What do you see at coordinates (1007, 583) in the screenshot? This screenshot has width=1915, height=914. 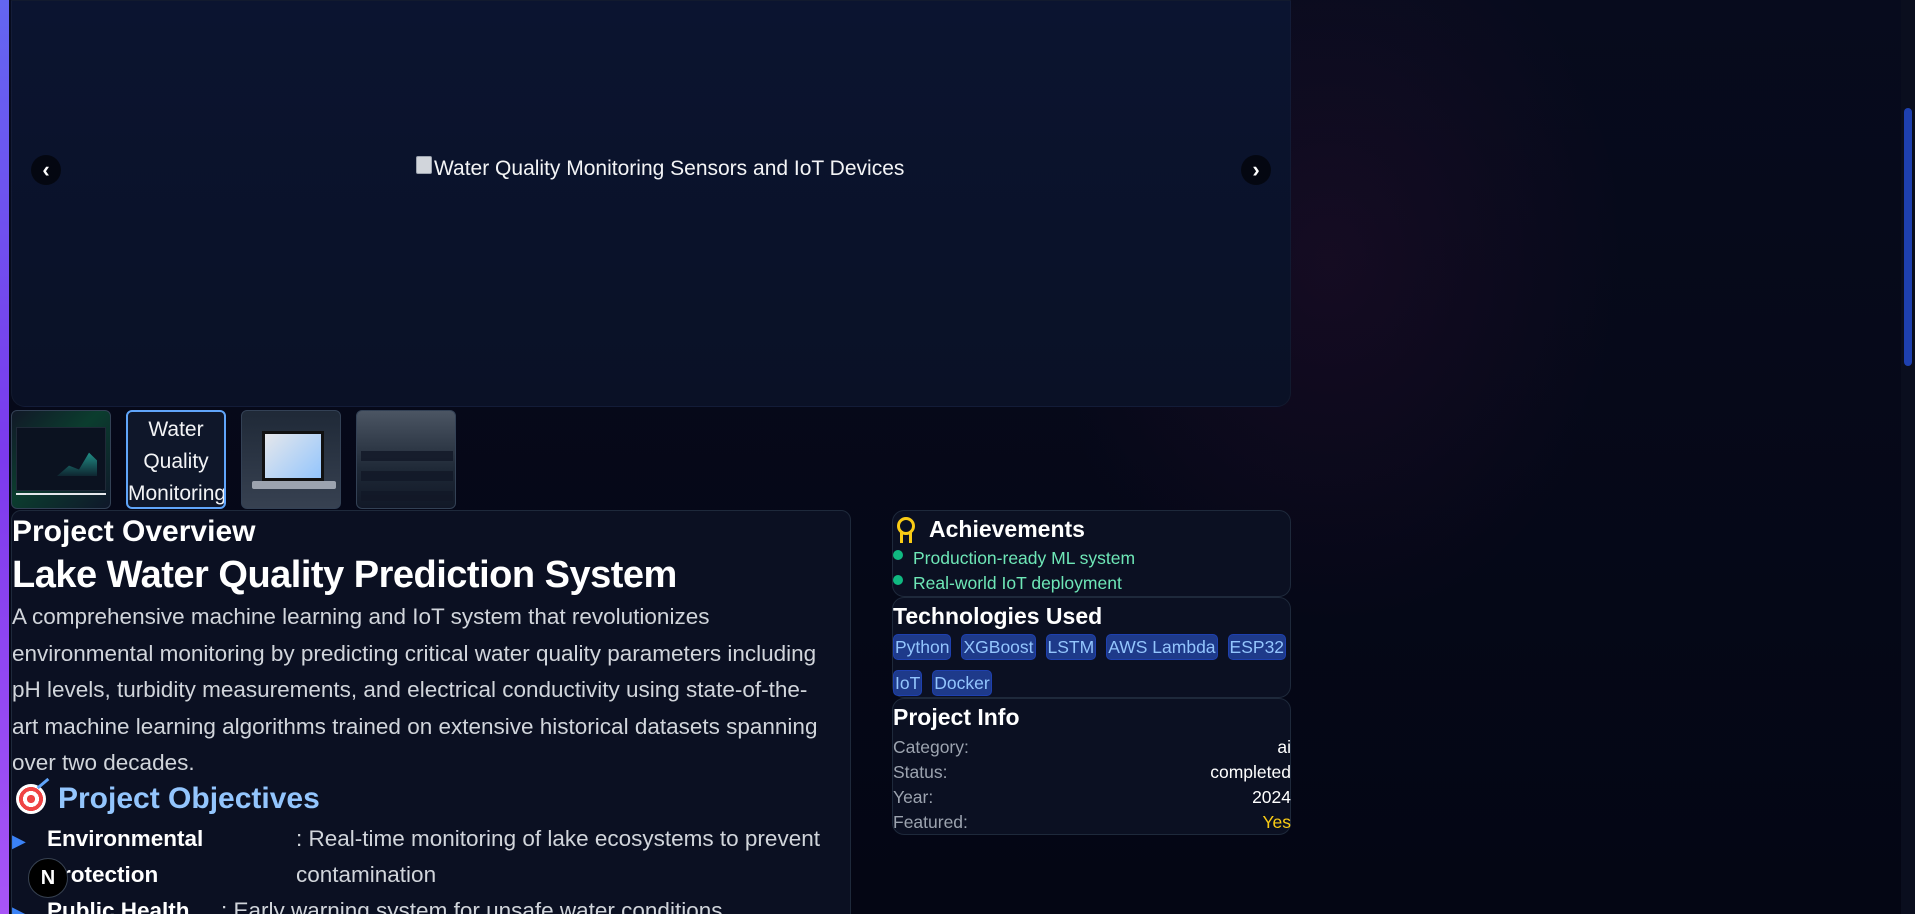 I see `achievement-item: Real-world IoT deployment` at bounding box center [1007, 583].